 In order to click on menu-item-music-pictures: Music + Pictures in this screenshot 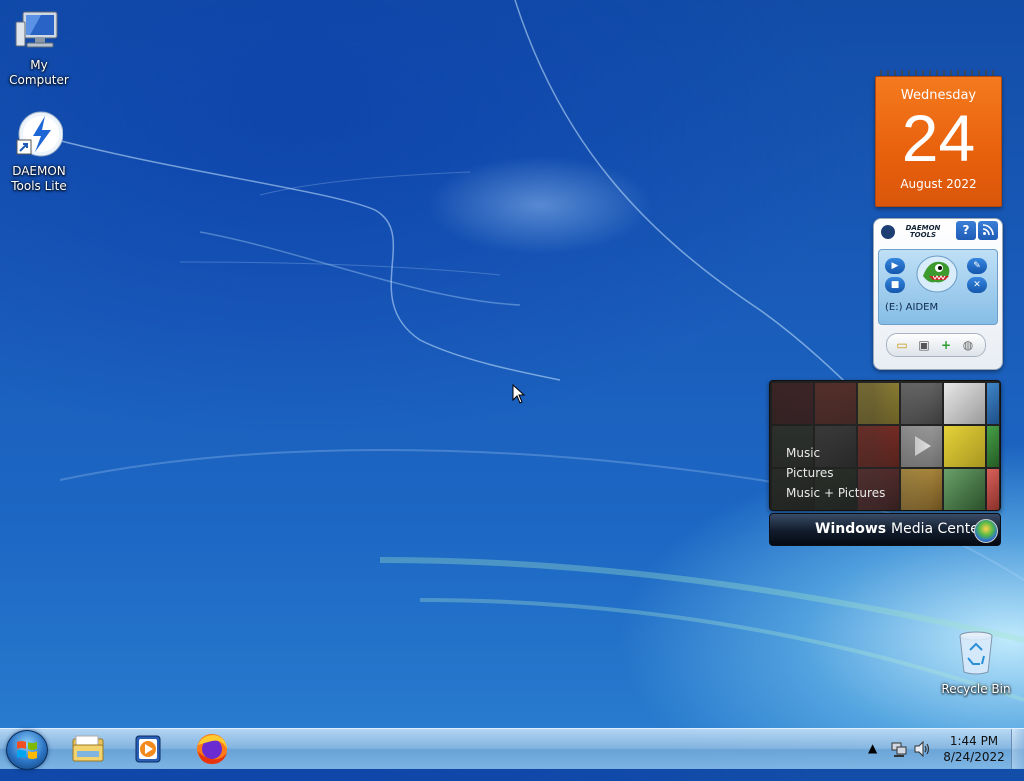, I will do `click(835, 493)`.